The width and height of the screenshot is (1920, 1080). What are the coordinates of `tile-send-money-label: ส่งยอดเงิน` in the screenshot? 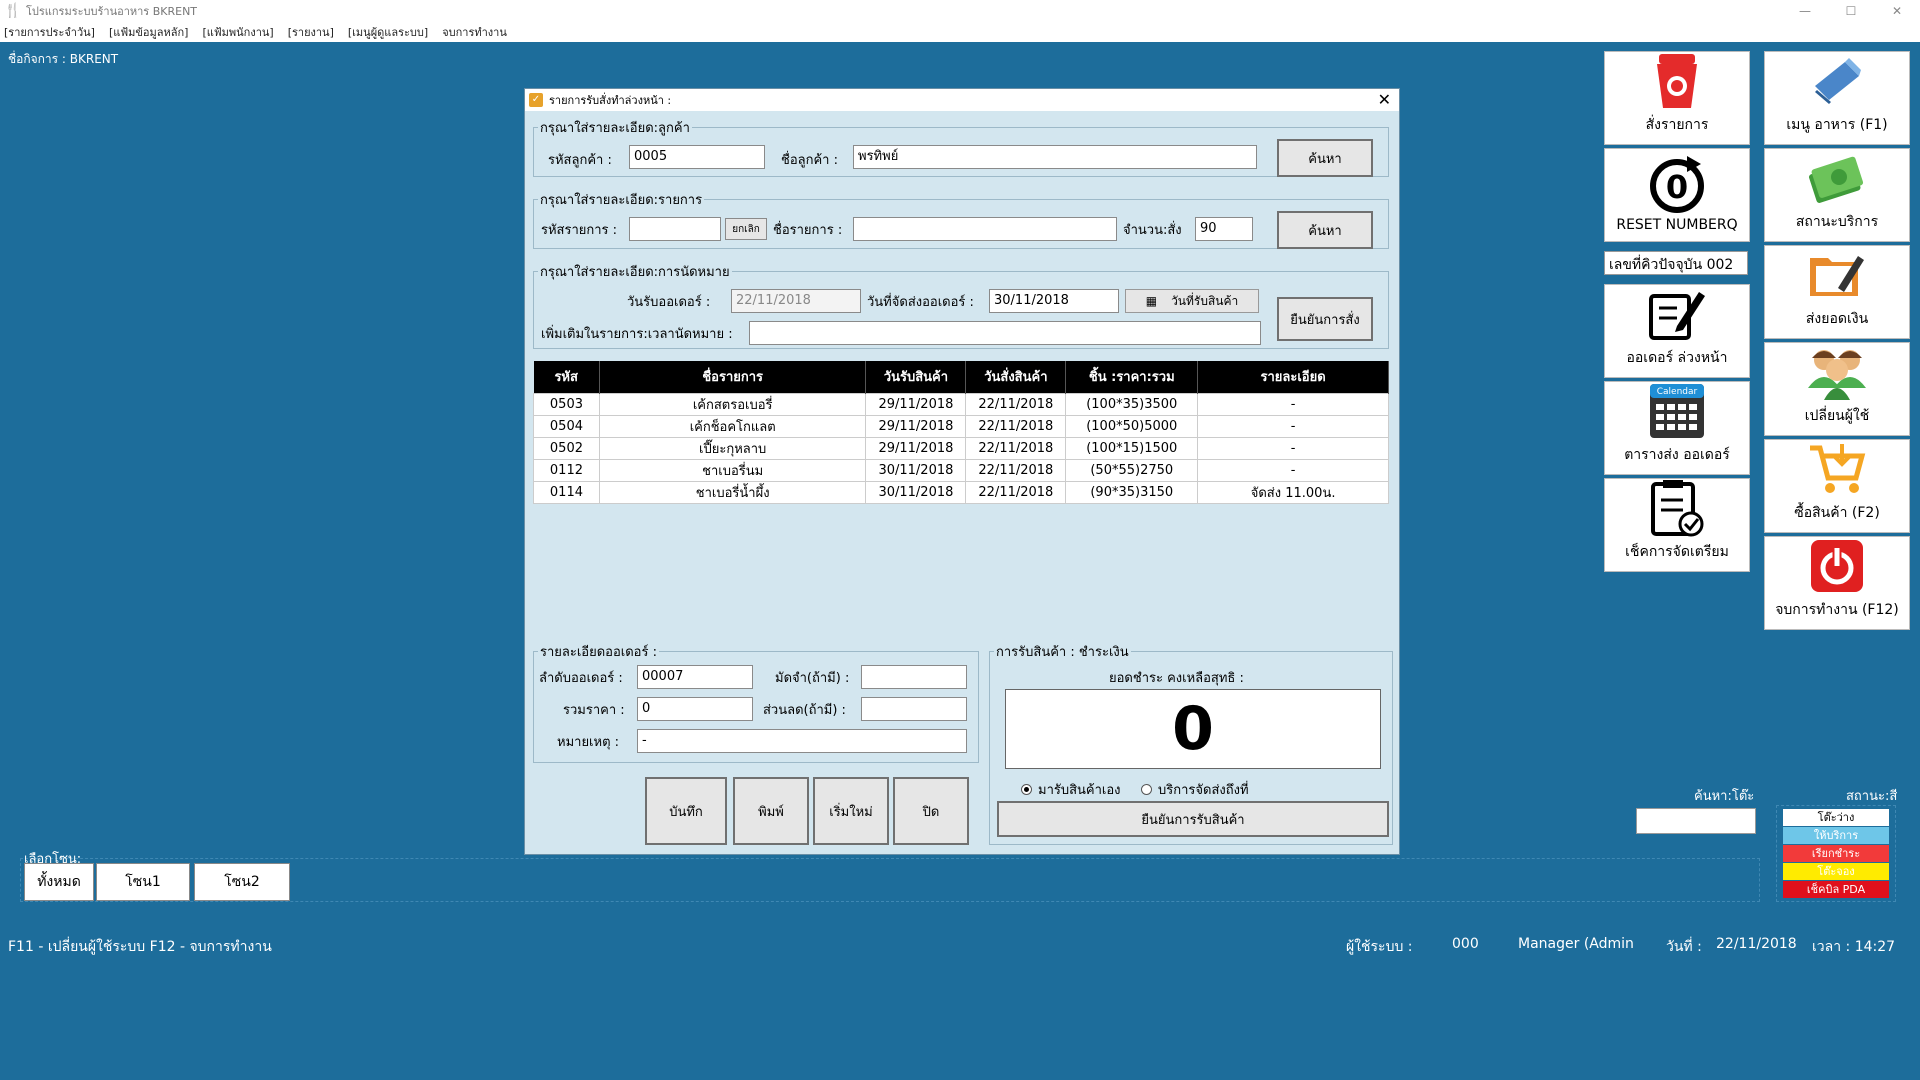 It's located at (1837, 319).